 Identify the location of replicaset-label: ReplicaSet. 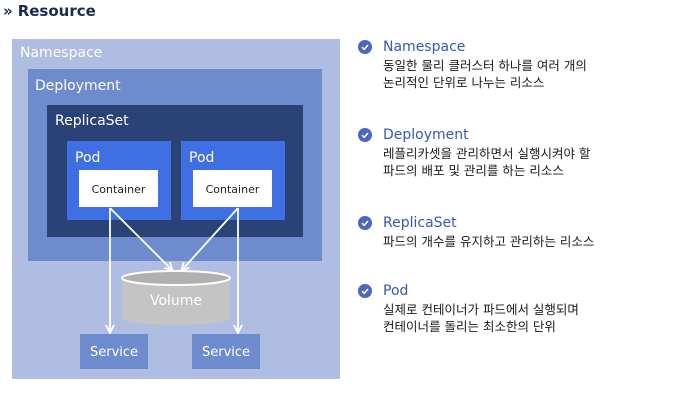
(92, 121).